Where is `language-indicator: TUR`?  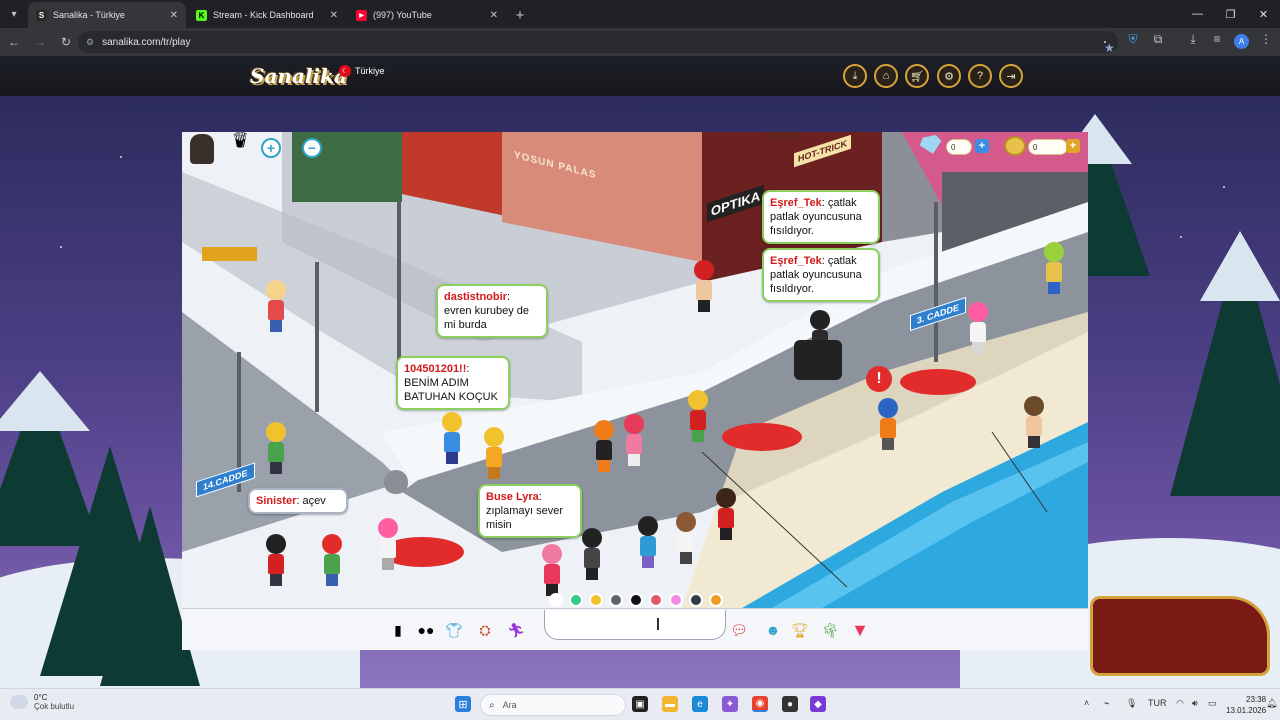
language-indicator: TUR is located at coordinates (1157, 703).